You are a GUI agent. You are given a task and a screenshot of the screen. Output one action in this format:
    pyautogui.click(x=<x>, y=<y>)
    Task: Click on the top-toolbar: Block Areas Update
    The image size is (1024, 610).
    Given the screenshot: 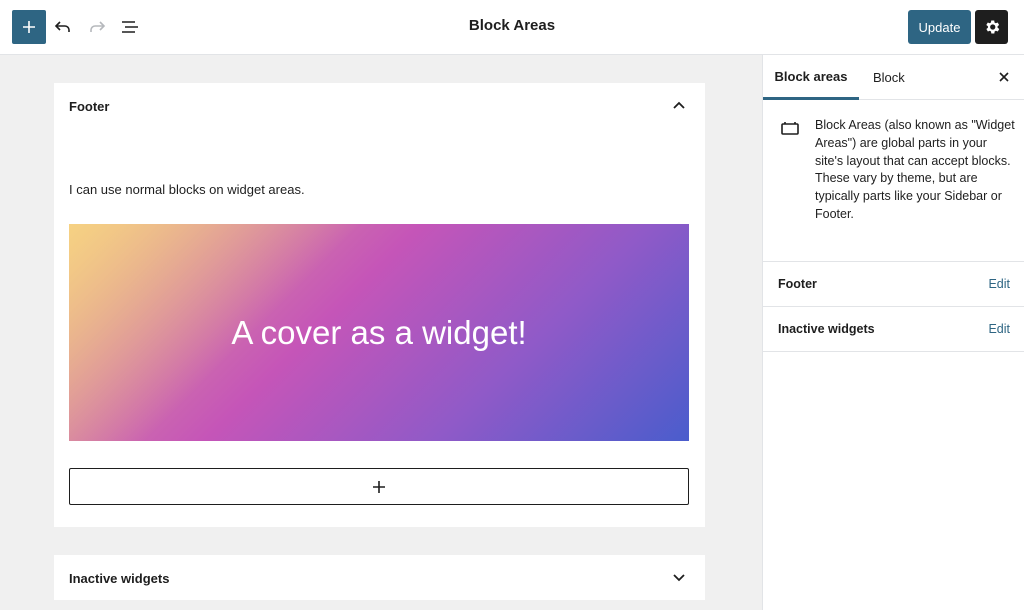 What is the action you would take?
    pyautogui.click(x=512, y=27)
    